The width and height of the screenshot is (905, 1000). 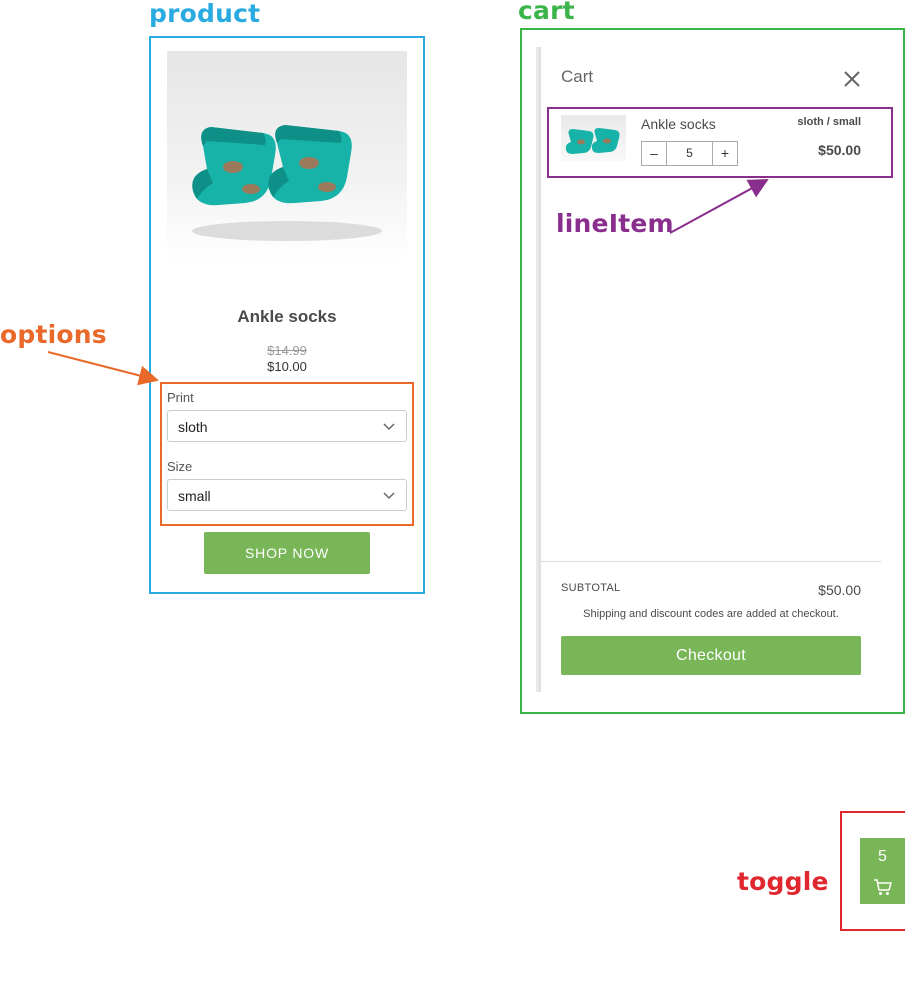 What do you see at coordinates (591, 588) in the screenshot?
I see `subtotal-label: SUBTOTAL` at bounding box center [591, 588].